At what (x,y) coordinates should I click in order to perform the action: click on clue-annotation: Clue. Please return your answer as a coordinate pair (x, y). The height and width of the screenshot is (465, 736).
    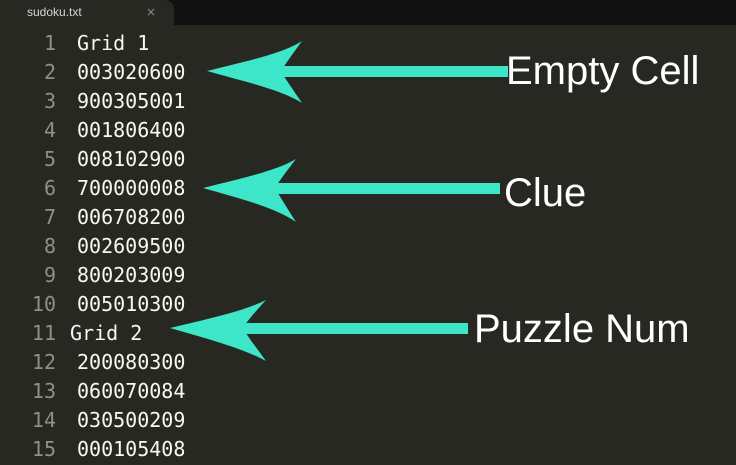
    Looking at the image, I should click on (545, 193).